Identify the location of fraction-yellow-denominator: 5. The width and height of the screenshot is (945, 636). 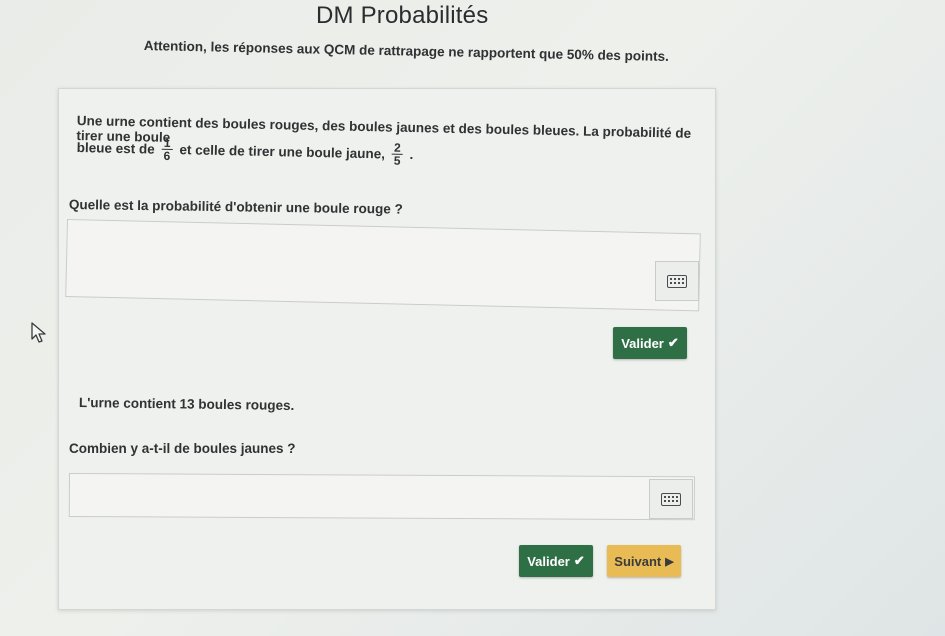
(397, 160).